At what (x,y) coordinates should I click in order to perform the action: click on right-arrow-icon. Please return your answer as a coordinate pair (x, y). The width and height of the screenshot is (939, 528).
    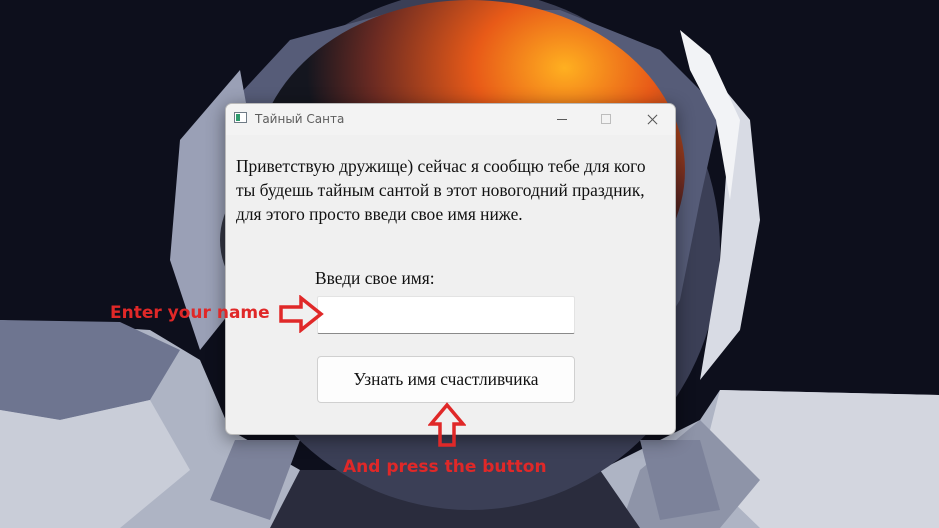
    Looking at the image, I should click on (301, 314).